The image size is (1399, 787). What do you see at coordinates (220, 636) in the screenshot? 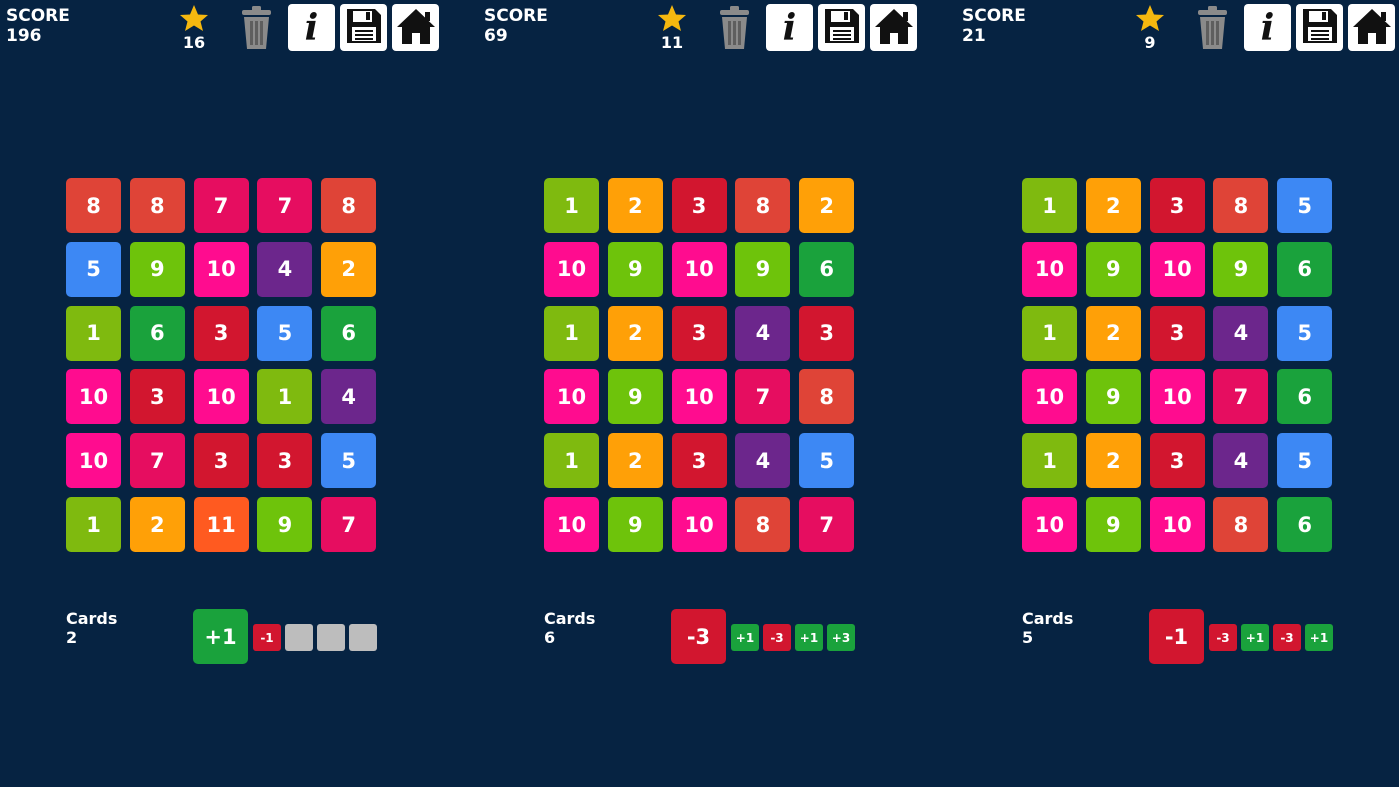
I see `current-card: +1` at bounding box center [220, 636].